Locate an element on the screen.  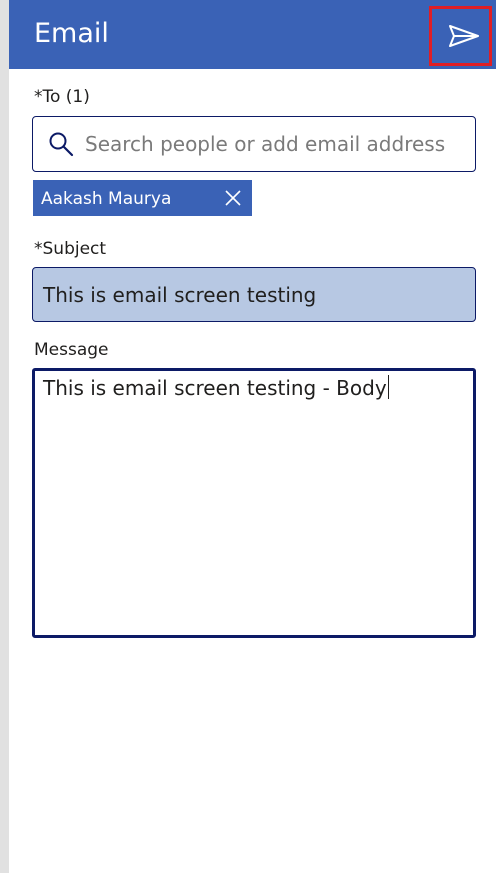
close-icon is located at coordinates (233, 200).